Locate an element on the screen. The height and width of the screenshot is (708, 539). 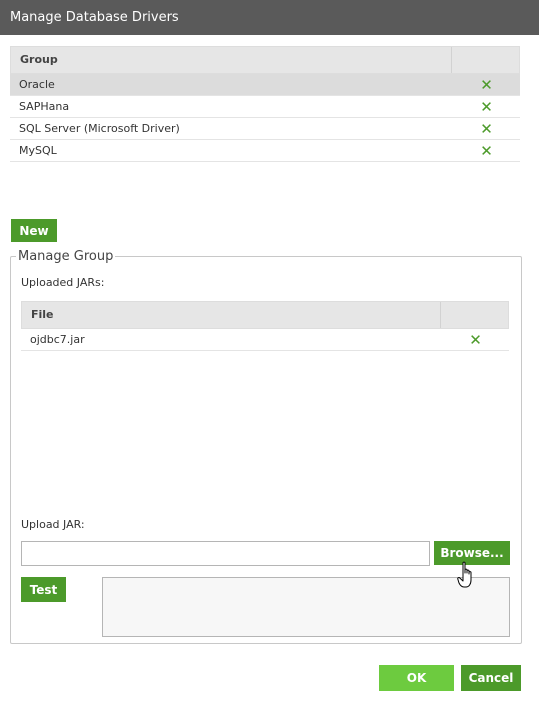
jar-file-name: ojdbc7.jar is located at coordinates (57, 339).